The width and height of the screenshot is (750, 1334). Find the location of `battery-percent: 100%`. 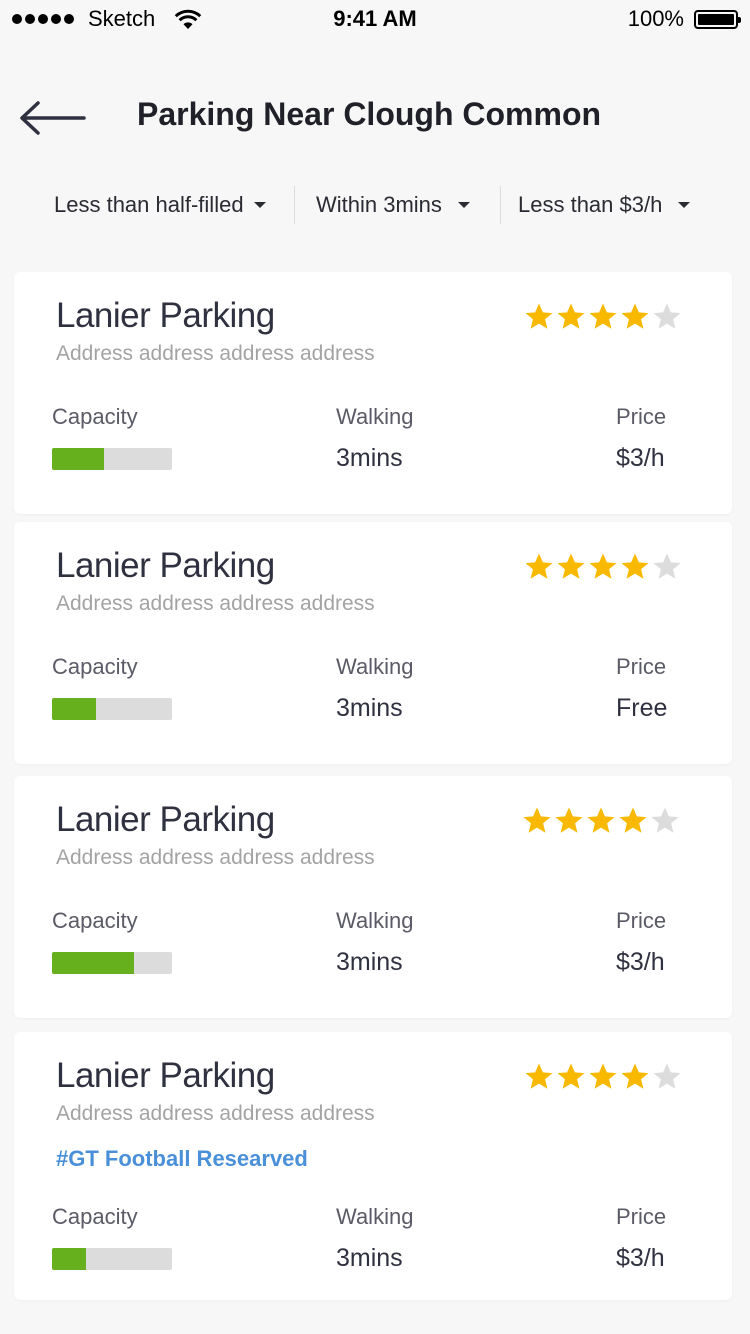

battery-percent: 100% is located at coordinates (655, 18).